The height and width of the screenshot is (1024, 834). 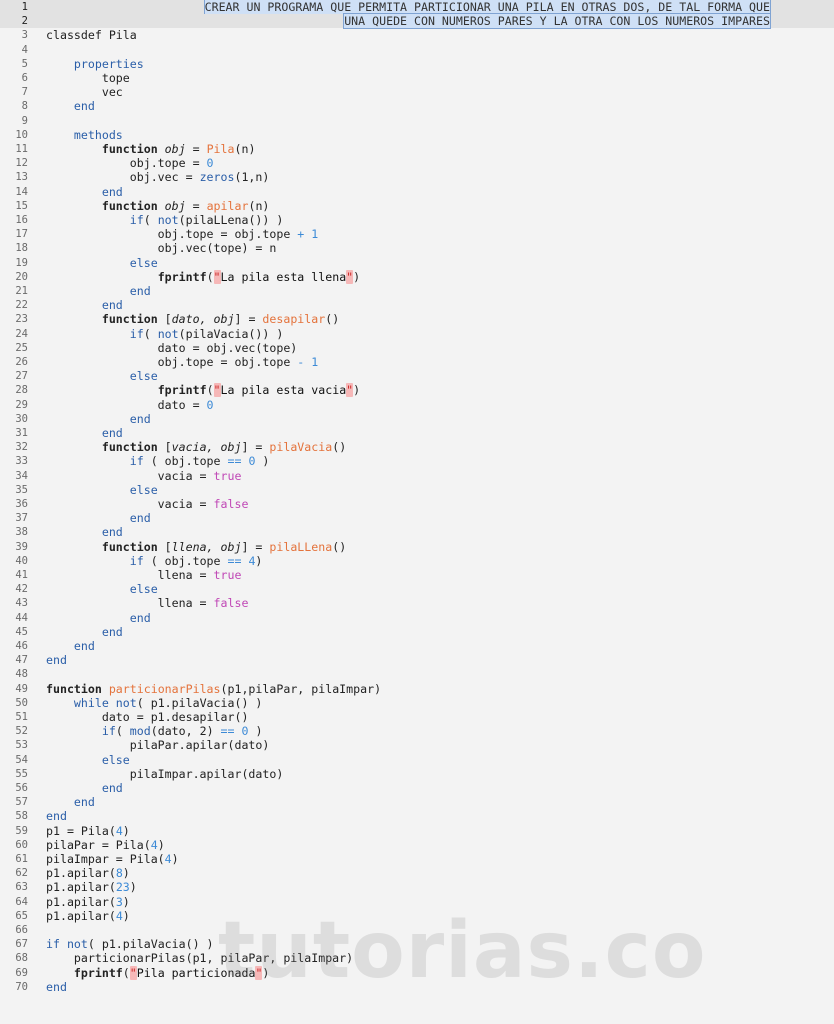 What do you see at coordinates (417, 92) in the screenshot?
I see `code-line: 7 vec` at bounding box center [417, 92].